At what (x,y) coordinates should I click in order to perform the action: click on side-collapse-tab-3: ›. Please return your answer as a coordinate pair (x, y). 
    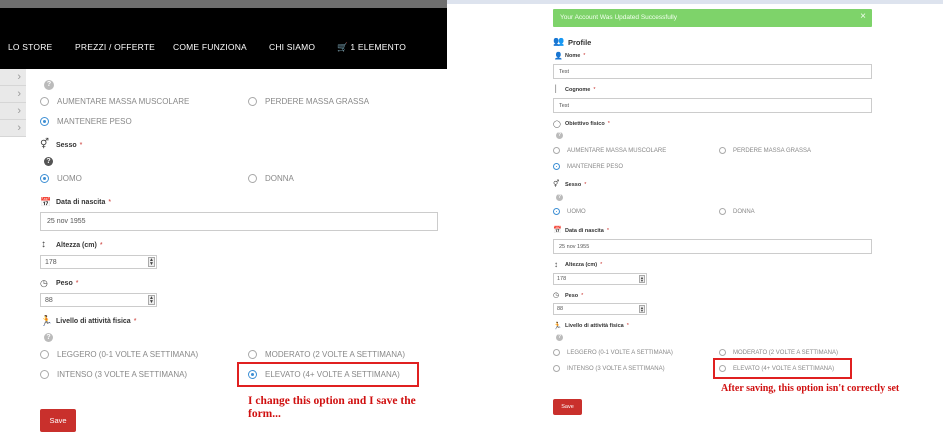
    Looking at the image, I should click on (13, 111).